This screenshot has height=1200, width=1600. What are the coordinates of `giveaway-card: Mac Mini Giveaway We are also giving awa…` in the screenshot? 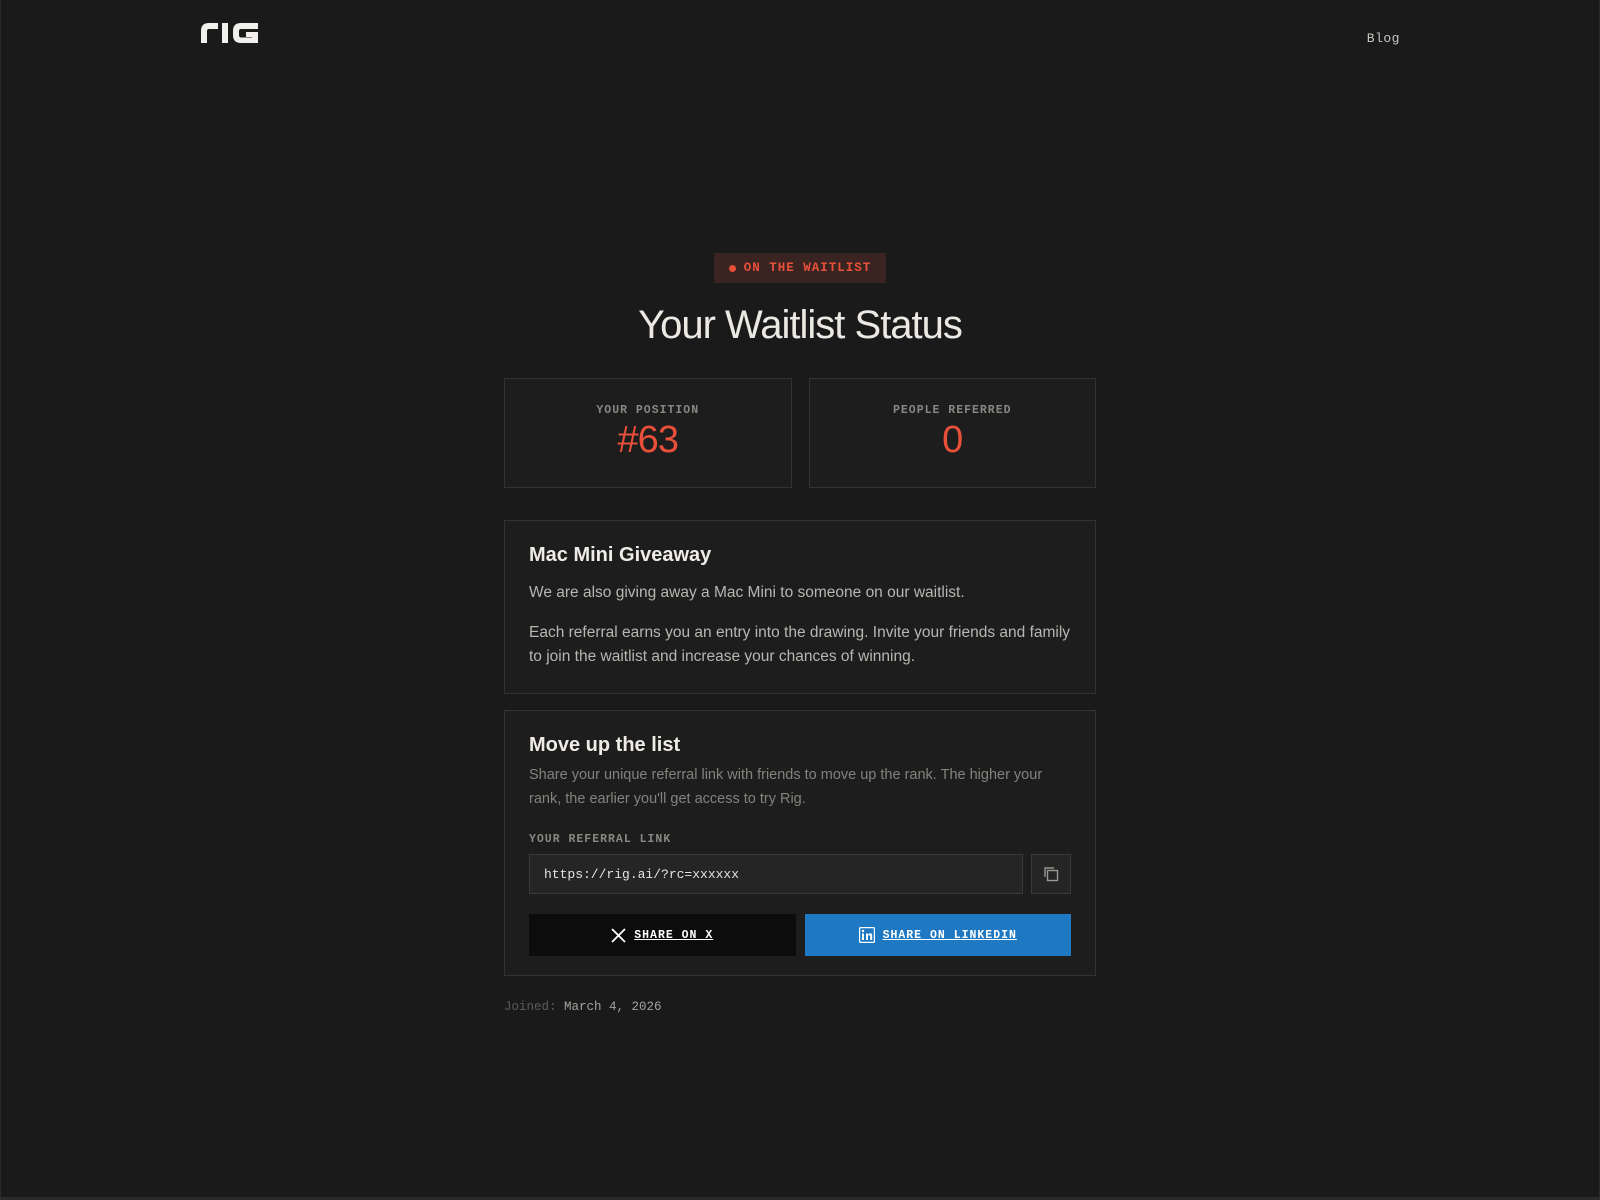 It's located at (800, 607).